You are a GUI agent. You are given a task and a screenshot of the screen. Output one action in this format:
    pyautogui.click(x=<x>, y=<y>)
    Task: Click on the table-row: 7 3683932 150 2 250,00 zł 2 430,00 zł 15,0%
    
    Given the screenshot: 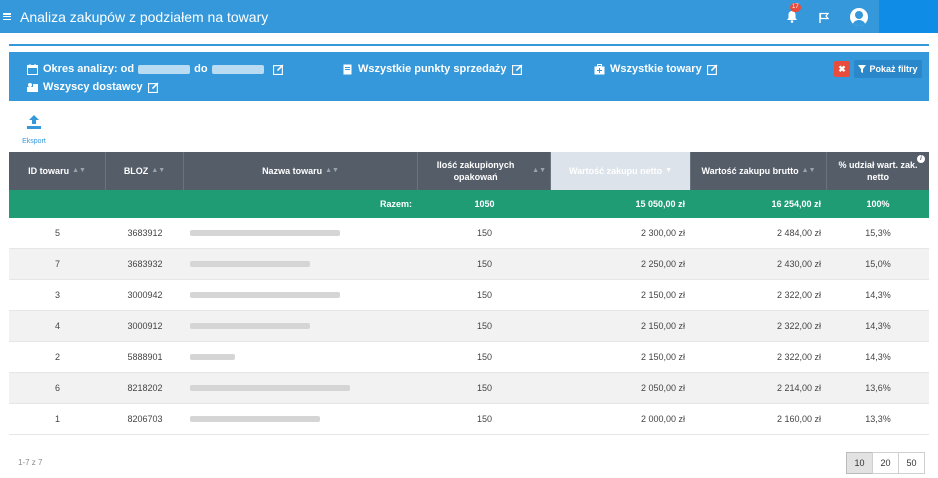 What is the action you would take?
    pyautogui.click(x=469, y=264)
    